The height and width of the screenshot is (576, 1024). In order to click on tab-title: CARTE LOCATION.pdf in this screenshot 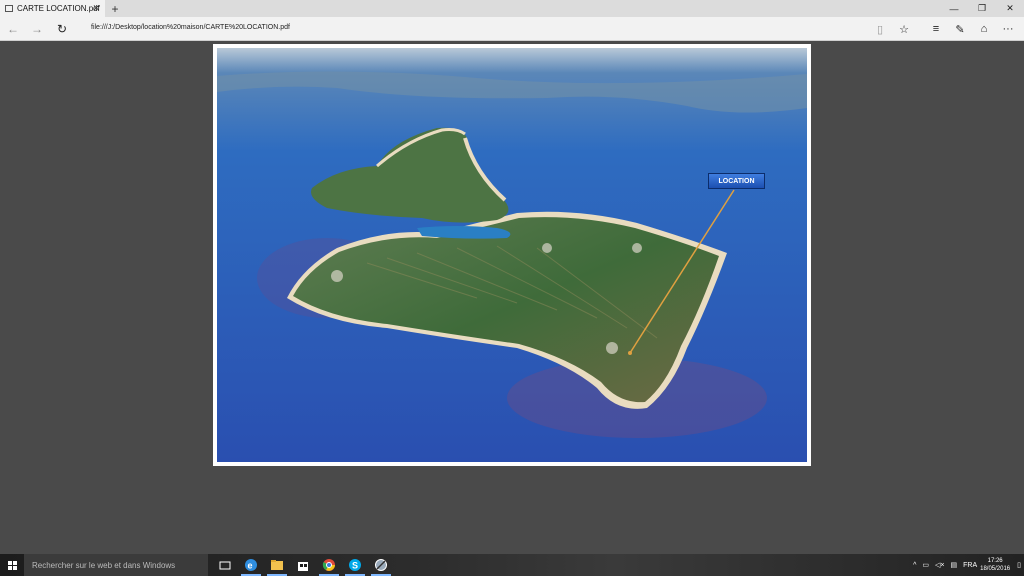, I will do `click(58, 8)`.